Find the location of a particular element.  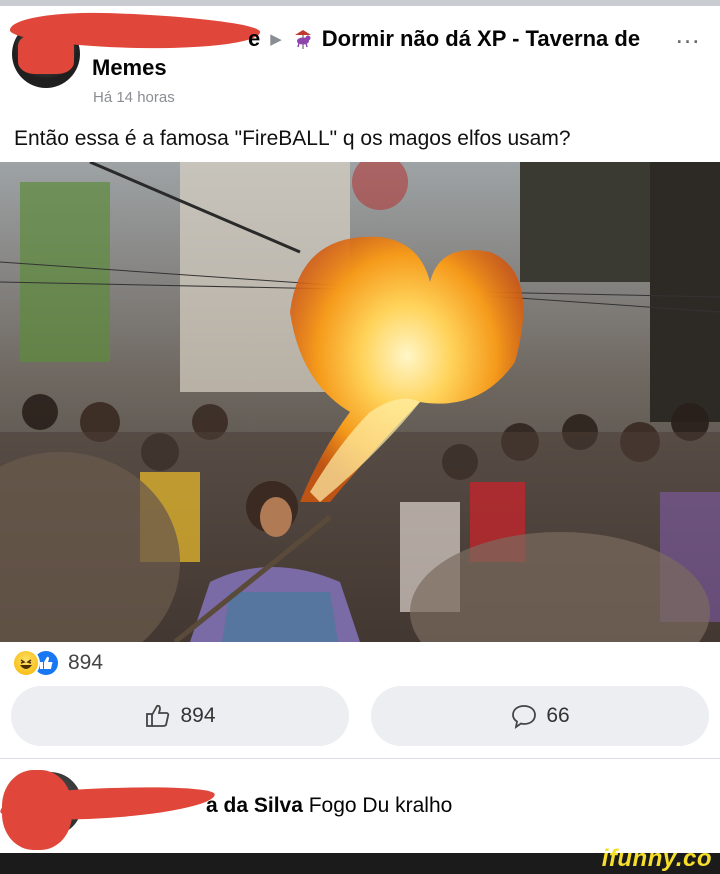

carousel-horse-icon is located at coordinates (303, 39).